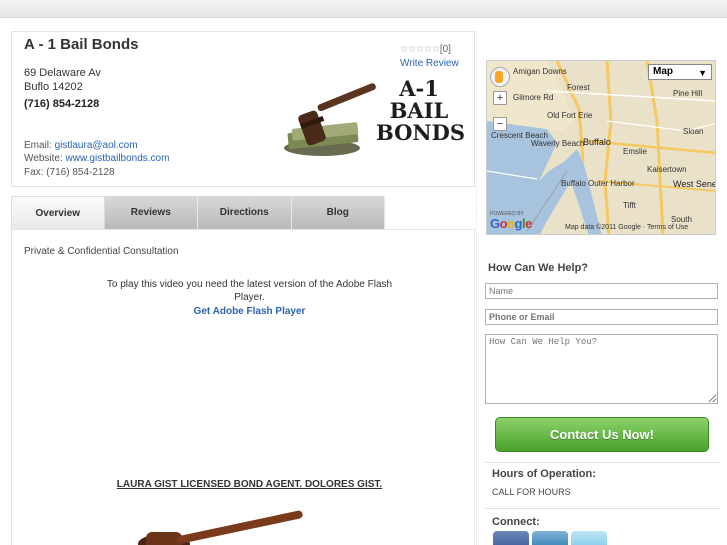 This screenshot has width=727, height=545. I want to click on map-label-kaisertown: Kaisertown, so click(667, 169).